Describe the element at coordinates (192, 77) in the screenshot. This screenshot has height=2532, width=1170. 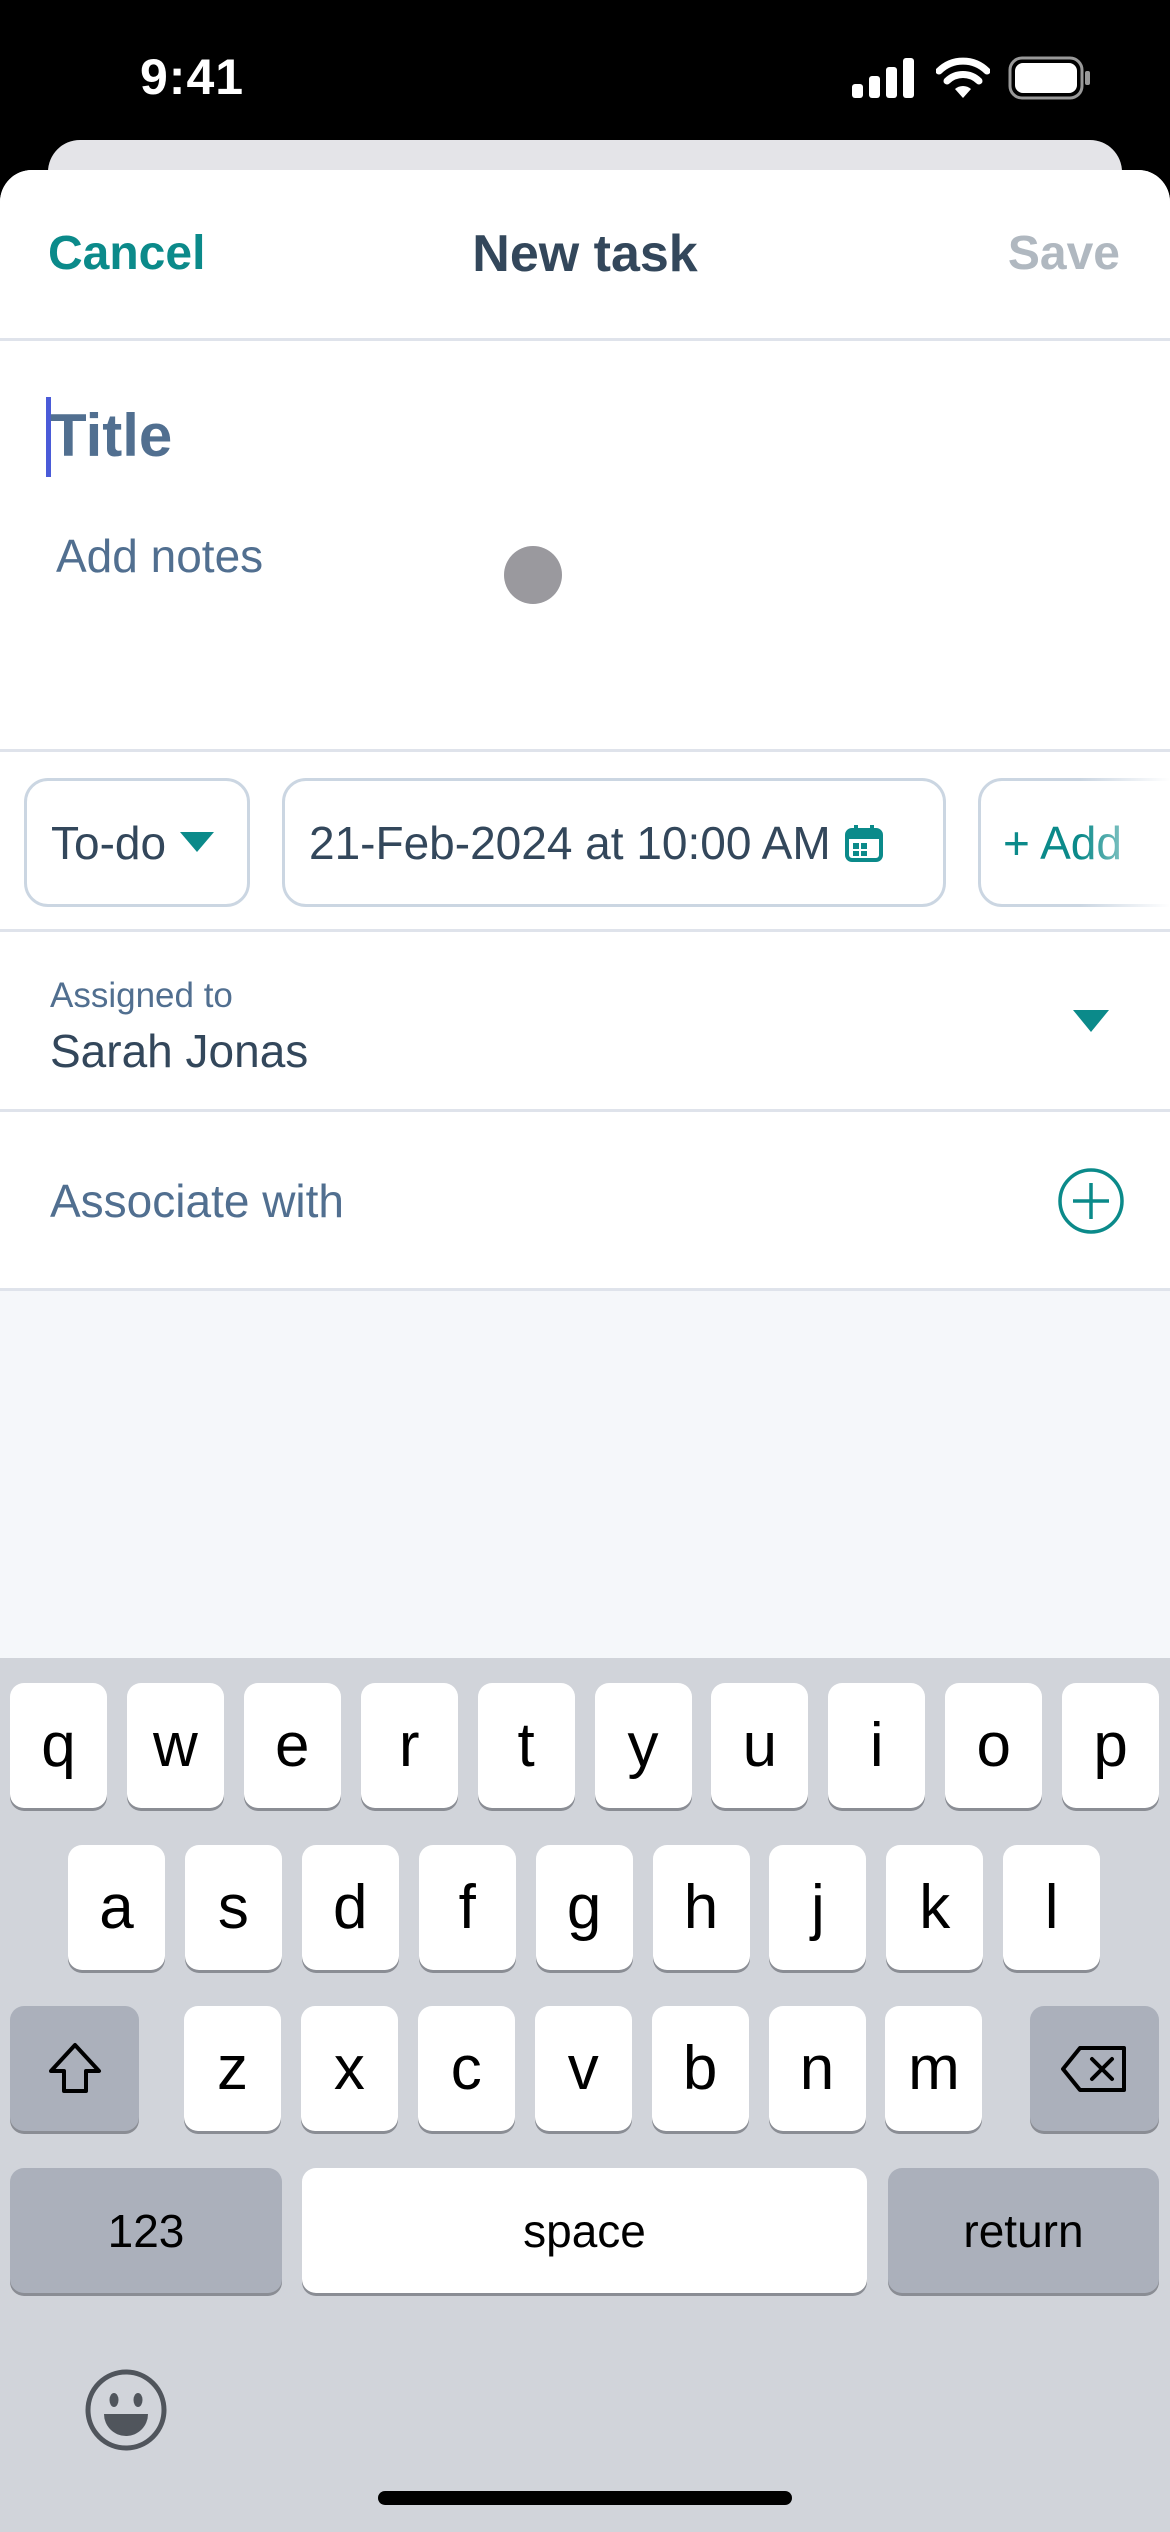
I see `status-time: 9:41` at that location.